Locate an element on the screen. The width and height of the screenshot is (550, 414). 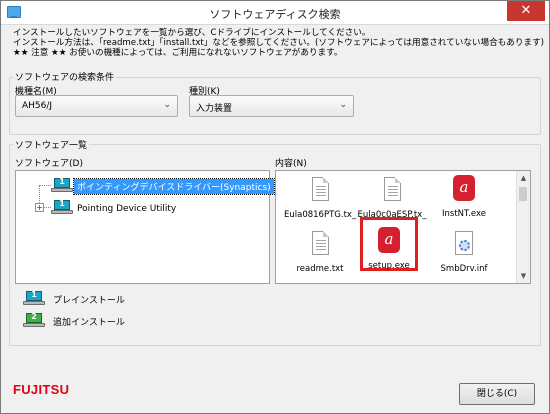
window-close-button: ✕ is located at coordinates (526, 11).